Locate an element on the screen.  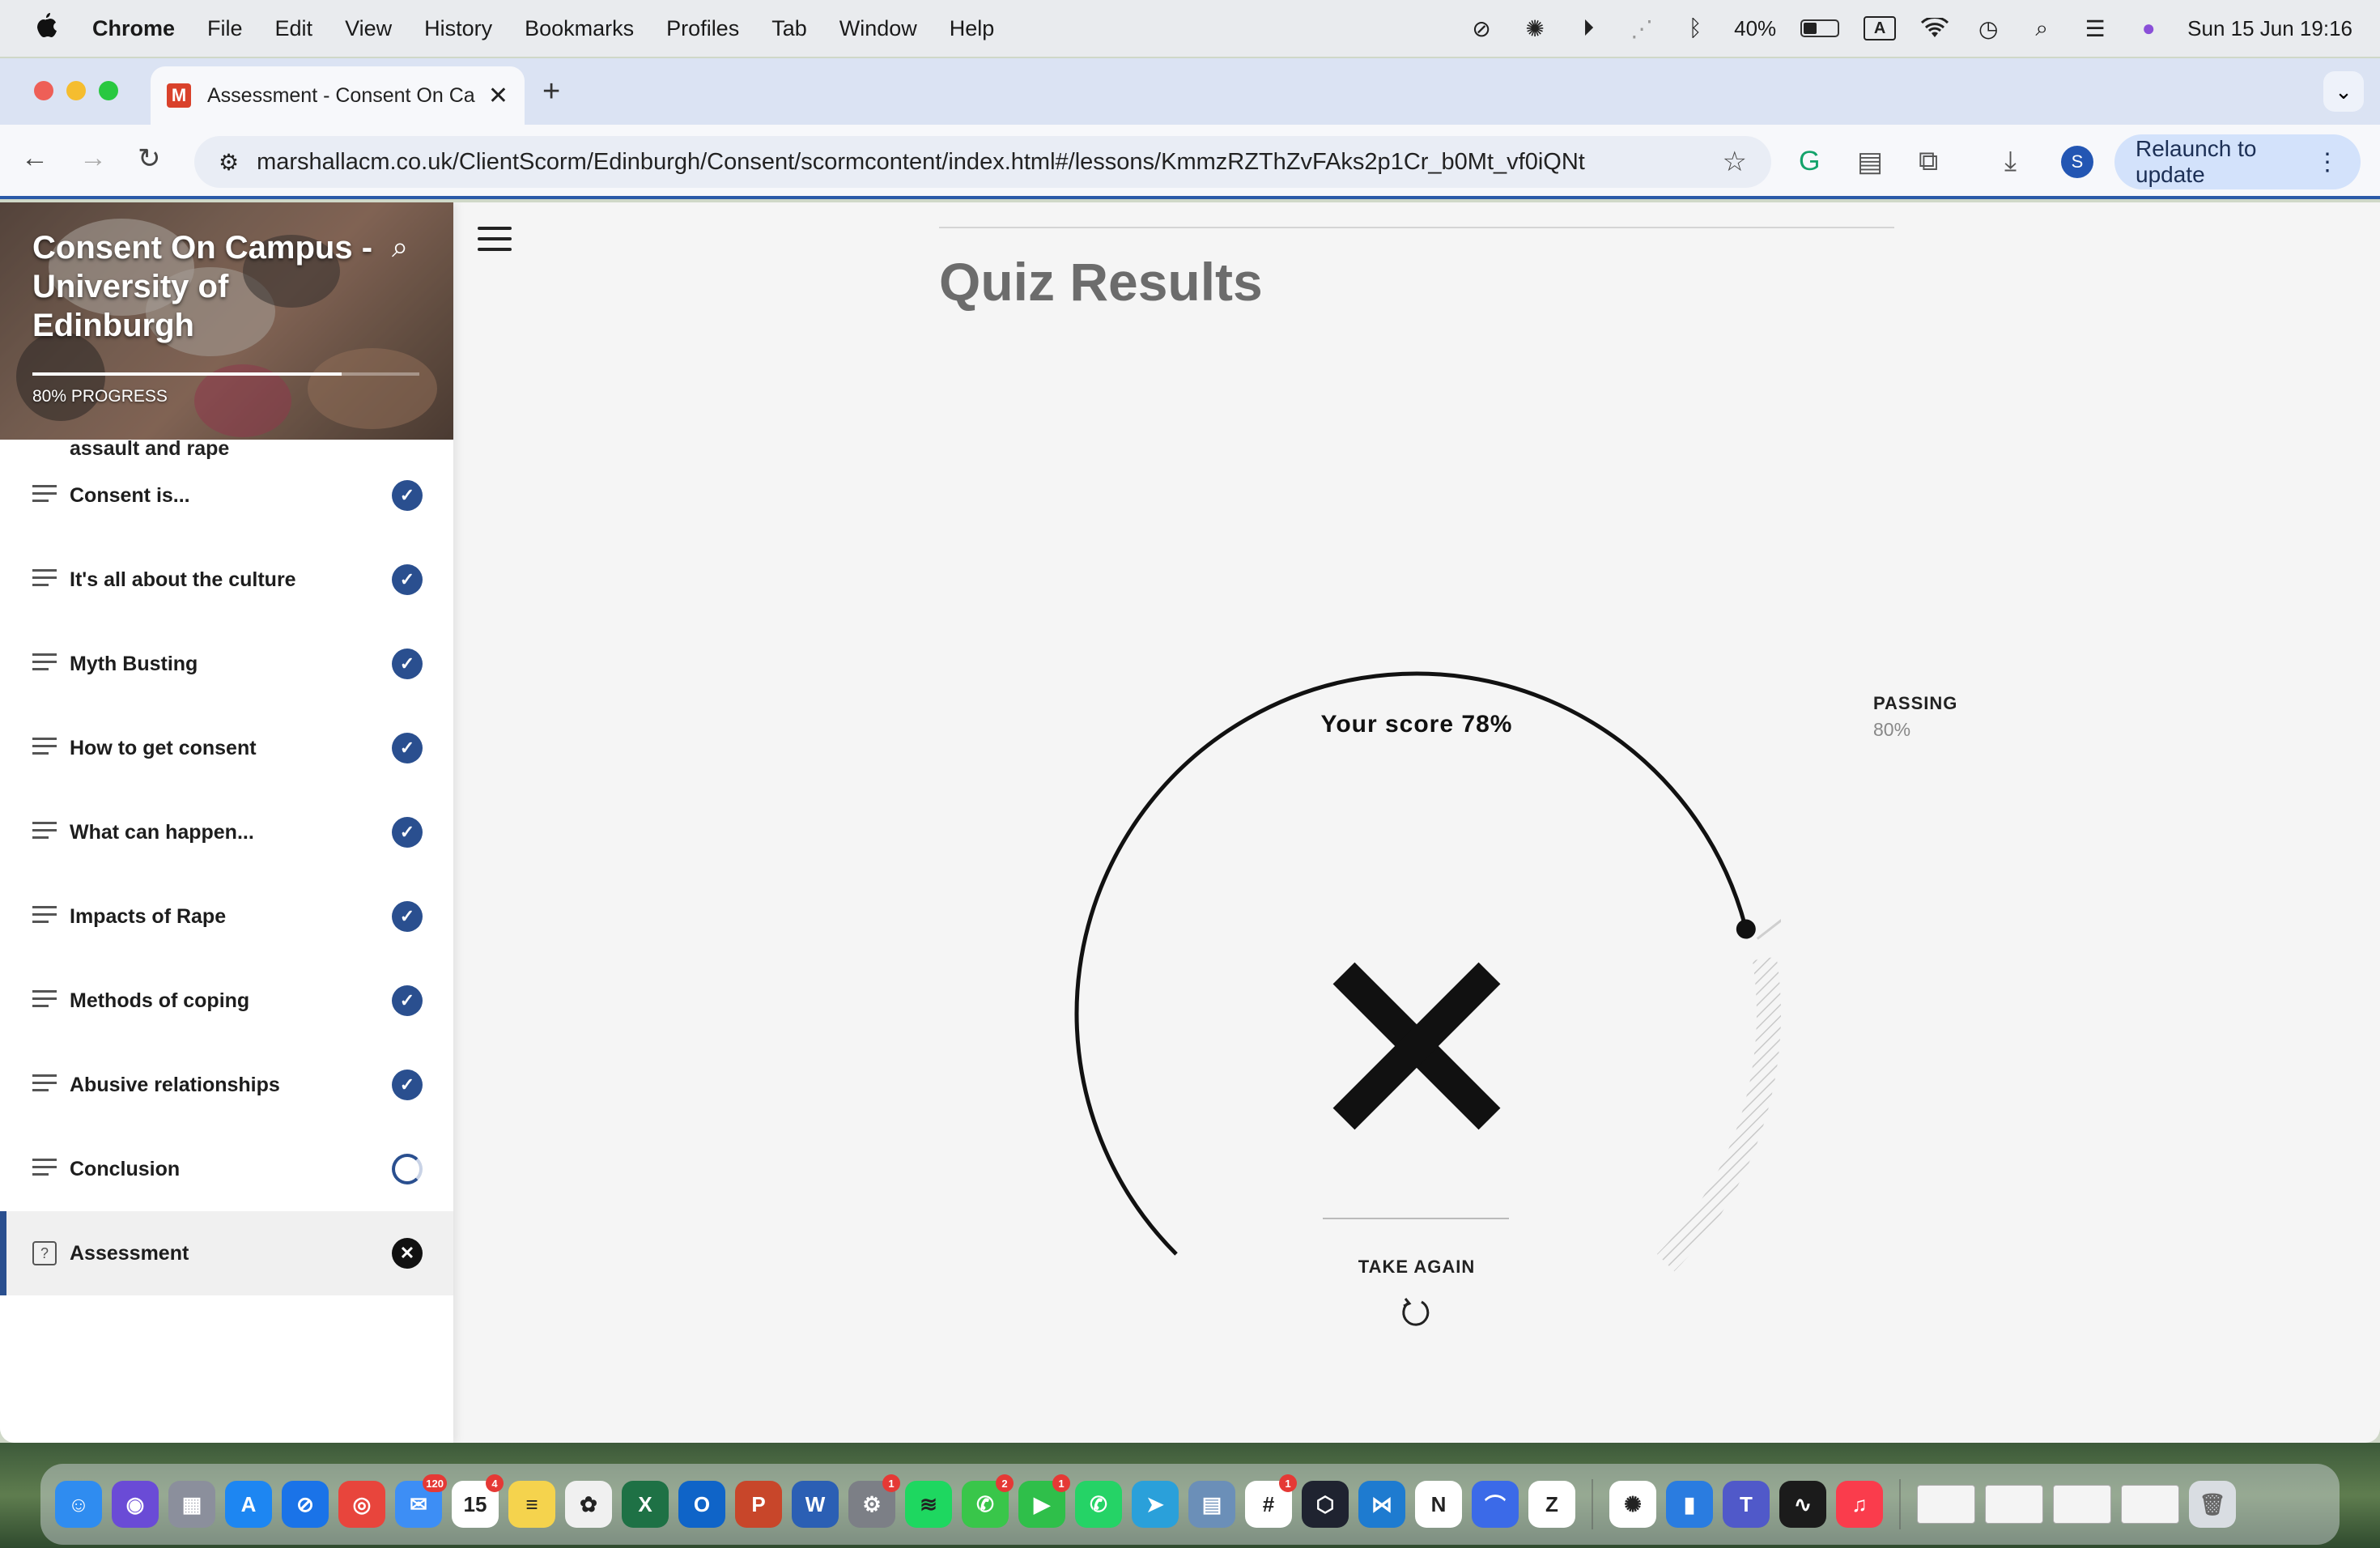
dock-zotero-icon: Z is located at coordinates (1552, 1505).